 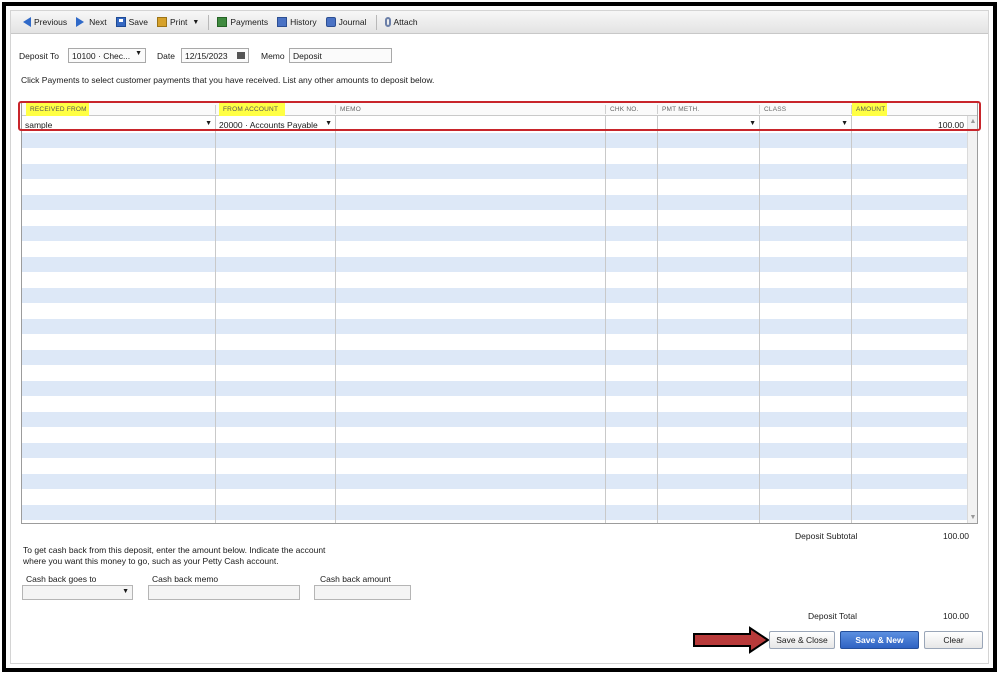 I want to click on journal-button: Journal, so click(x=346, y=22).